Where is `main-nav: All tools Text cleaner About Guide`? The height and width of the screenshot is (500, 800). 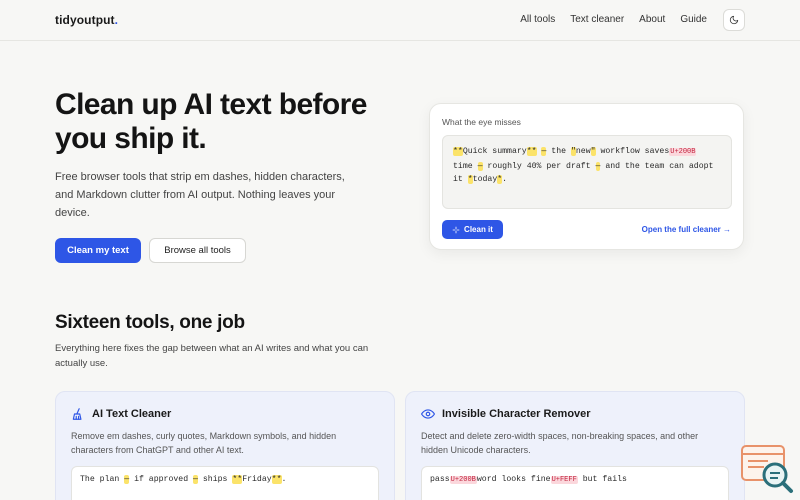 main-nav: All tools Text cleaner About Guide is located at coordinates (613, 19).